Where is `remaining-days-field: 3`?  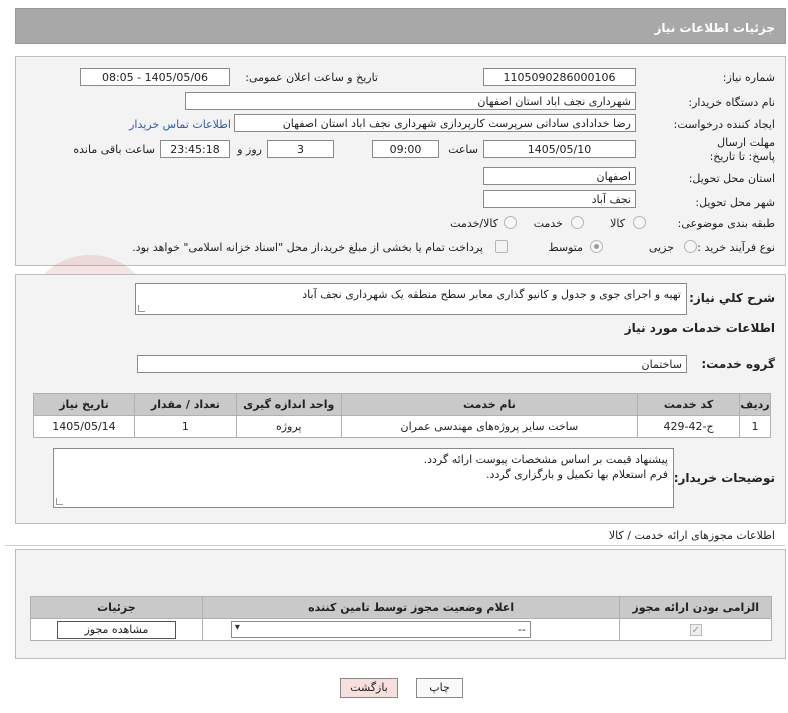 remaining-days-field: 3 is located at coordinates (300, 149).